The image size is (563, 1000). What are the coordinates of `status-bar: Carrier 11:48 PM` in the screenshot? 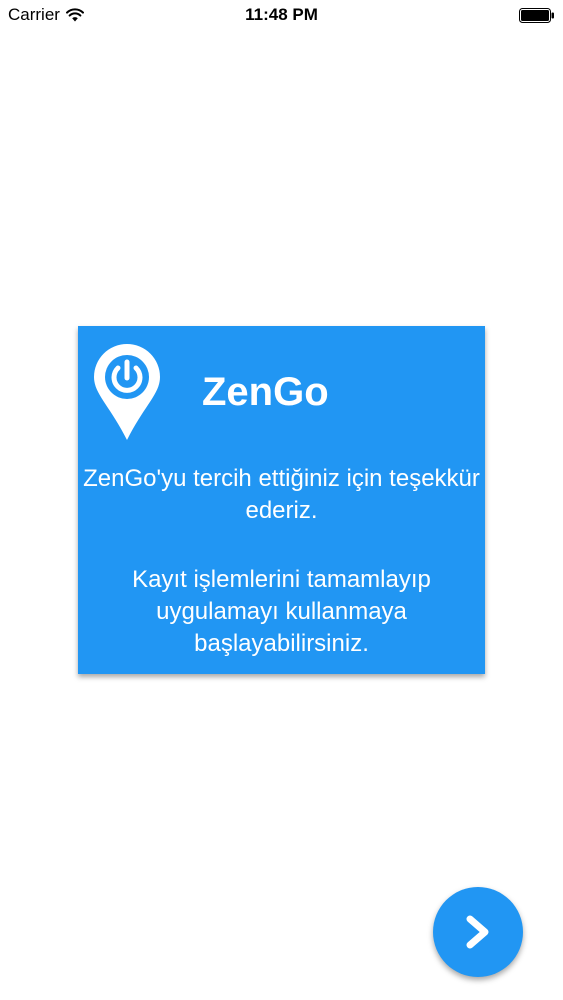 It's located at (281, 15).